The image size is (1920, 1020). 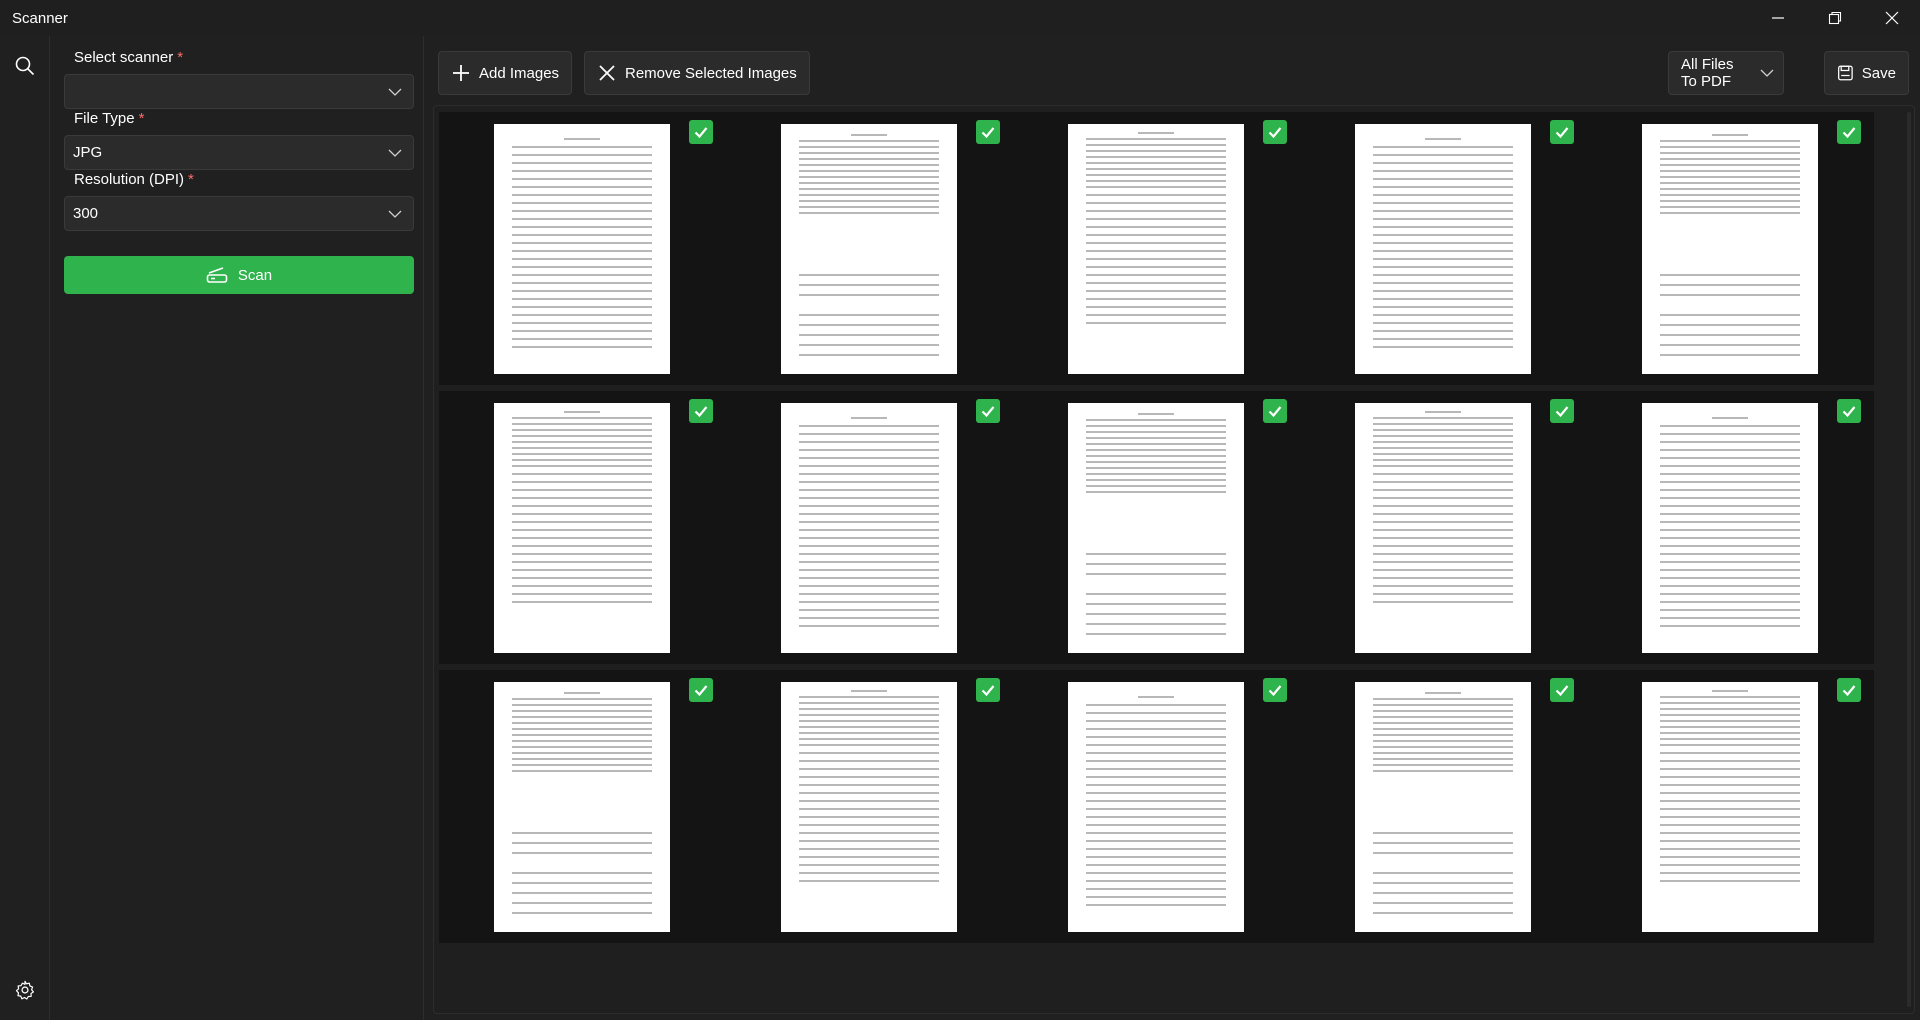 What do you see at coordinates (25, 990) in the screenshot?
I see `settings-button` at bounding box center [25, 990].